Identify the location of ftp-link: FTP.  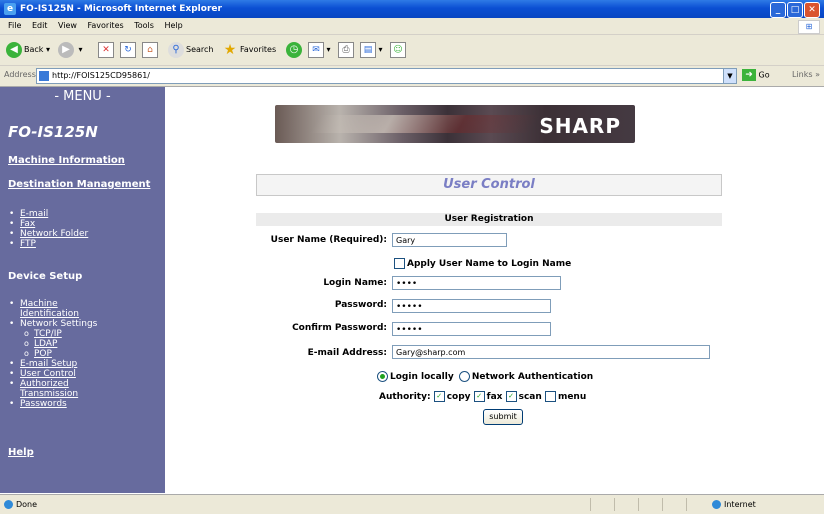
(28, 244).